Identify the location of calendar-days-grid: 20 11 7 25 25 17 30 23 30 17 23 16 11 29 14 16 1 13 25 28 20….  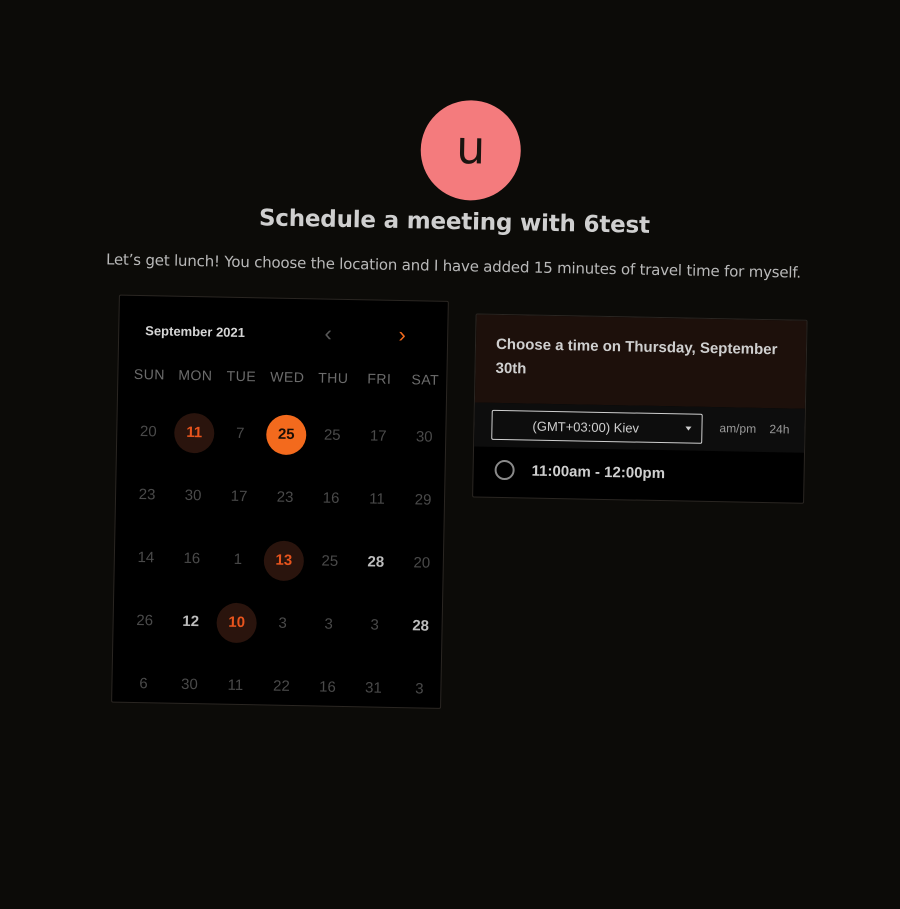
(284, 560).